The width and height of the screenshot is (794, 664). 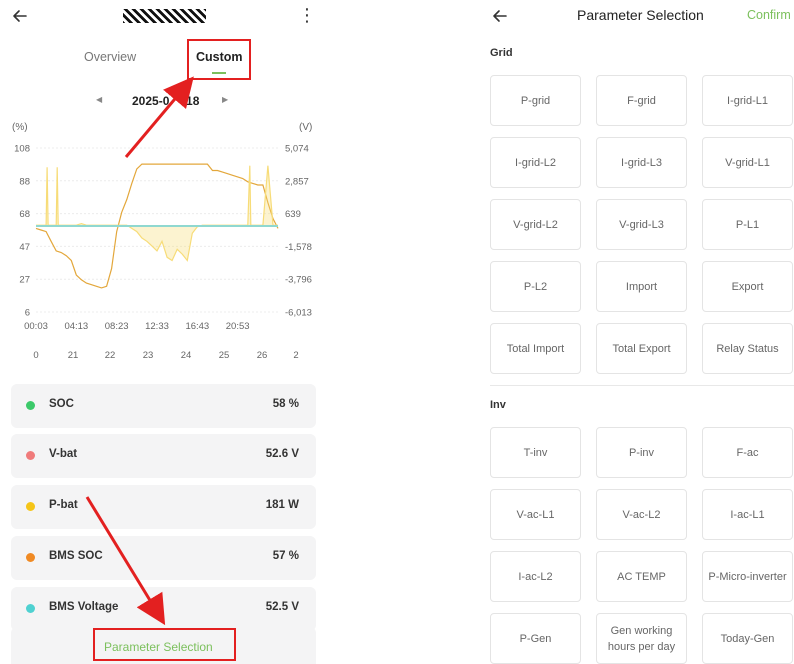 I want to click on parameter-option: I-ac-L2, so click(x=535, y=576).